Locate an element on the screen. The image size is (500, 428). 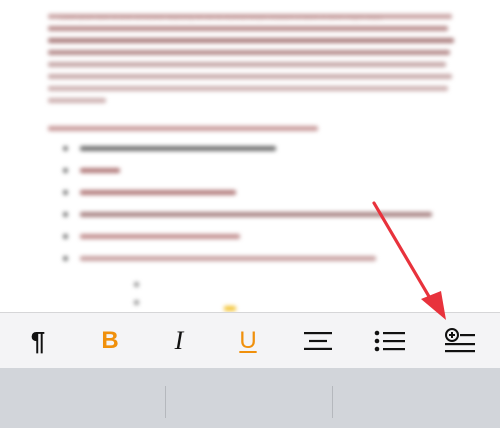
bold-icon: B is located at coordinates (110, 340).